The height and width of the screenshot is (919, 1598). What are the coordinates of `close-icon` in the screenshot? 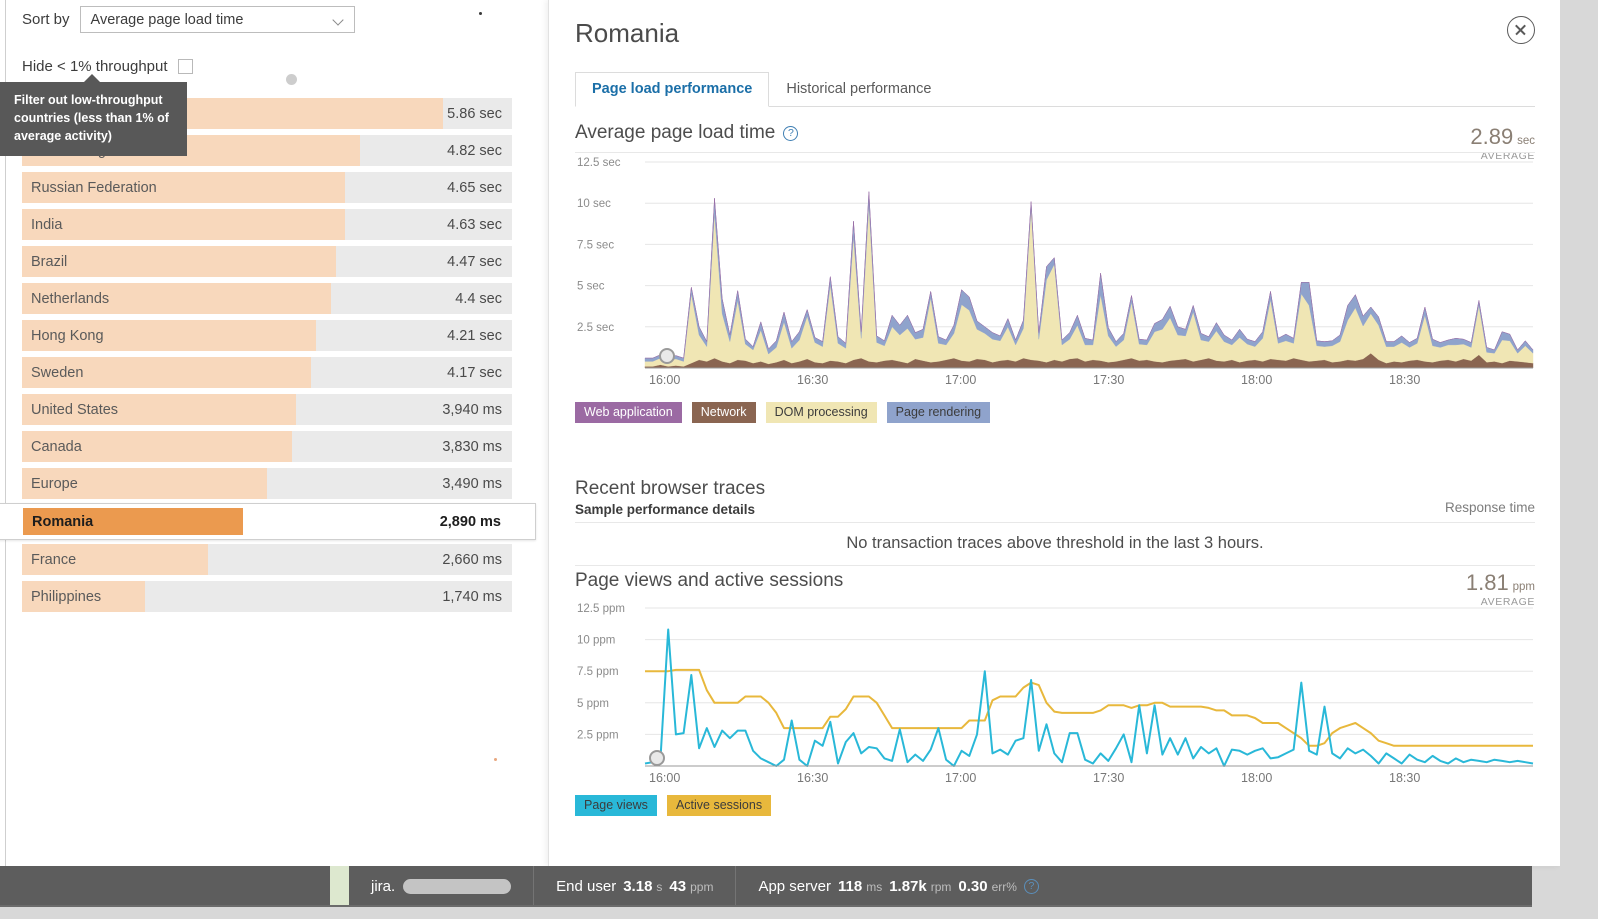 It's located at (1521, 30).